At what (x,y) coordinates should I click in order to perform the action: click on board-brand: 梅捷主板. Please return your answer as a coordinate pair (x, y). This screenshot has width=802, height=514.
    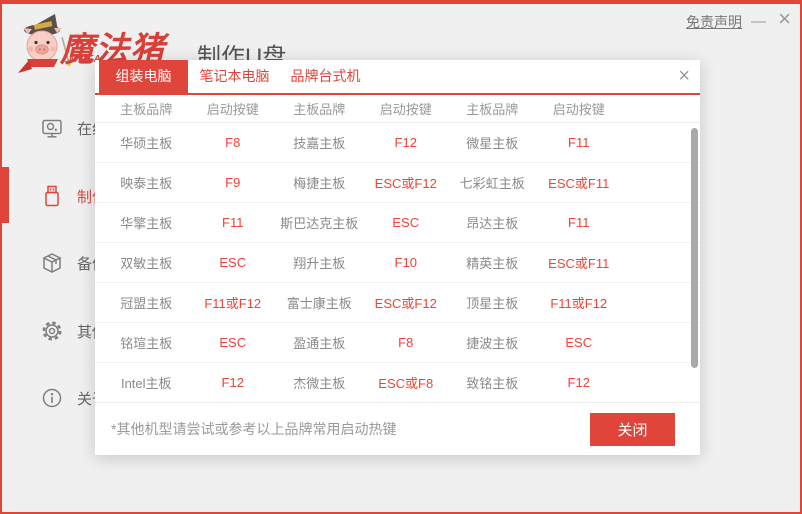
    Looking at the image, I should click on (319, 183).